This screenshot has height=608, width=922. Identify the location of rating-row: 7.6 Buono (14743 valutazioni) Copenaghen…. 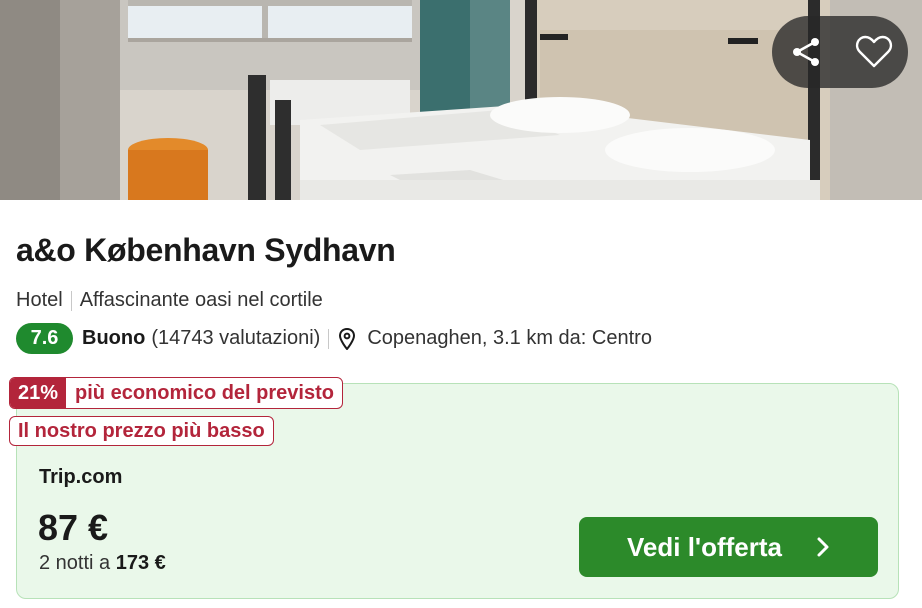
(334, 338).